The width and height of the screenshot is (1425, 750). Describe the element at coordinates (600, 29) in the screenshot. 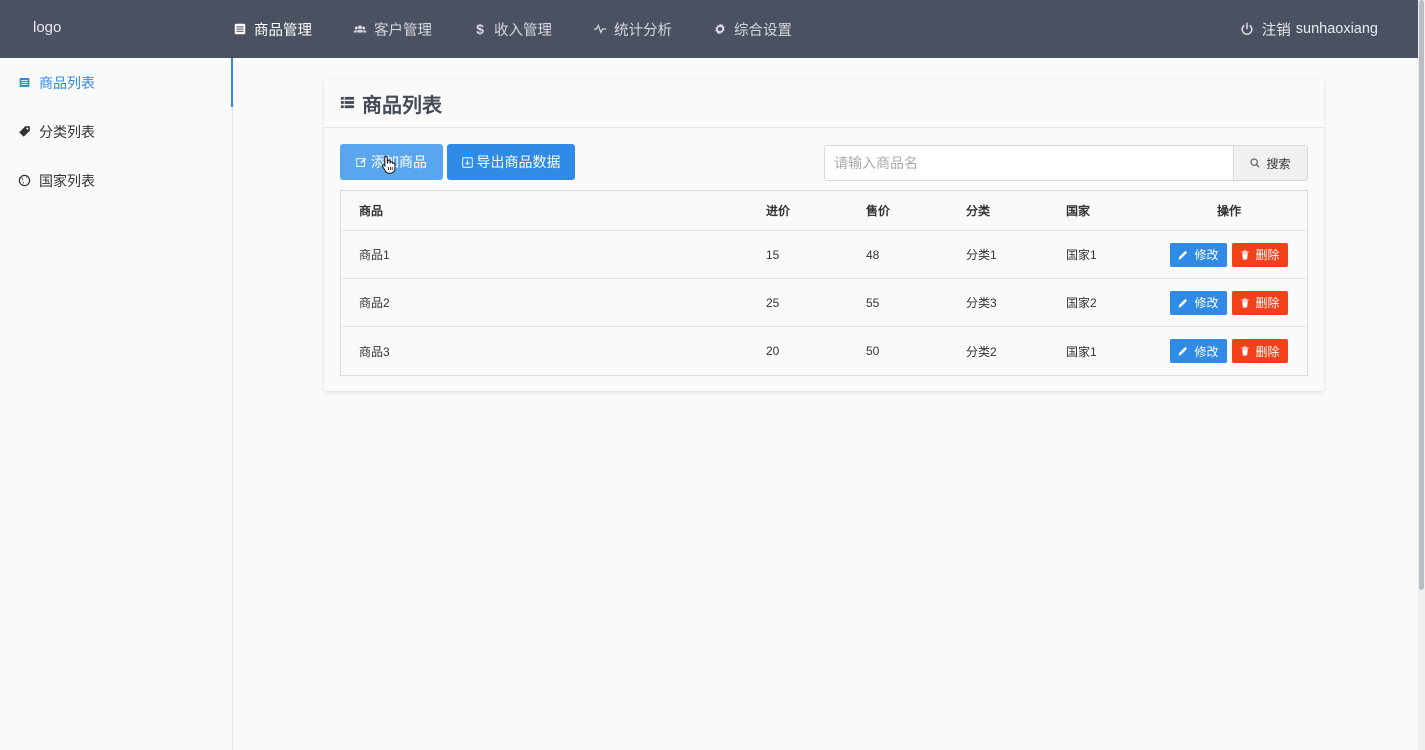

I see `pulse-icon` at that location.